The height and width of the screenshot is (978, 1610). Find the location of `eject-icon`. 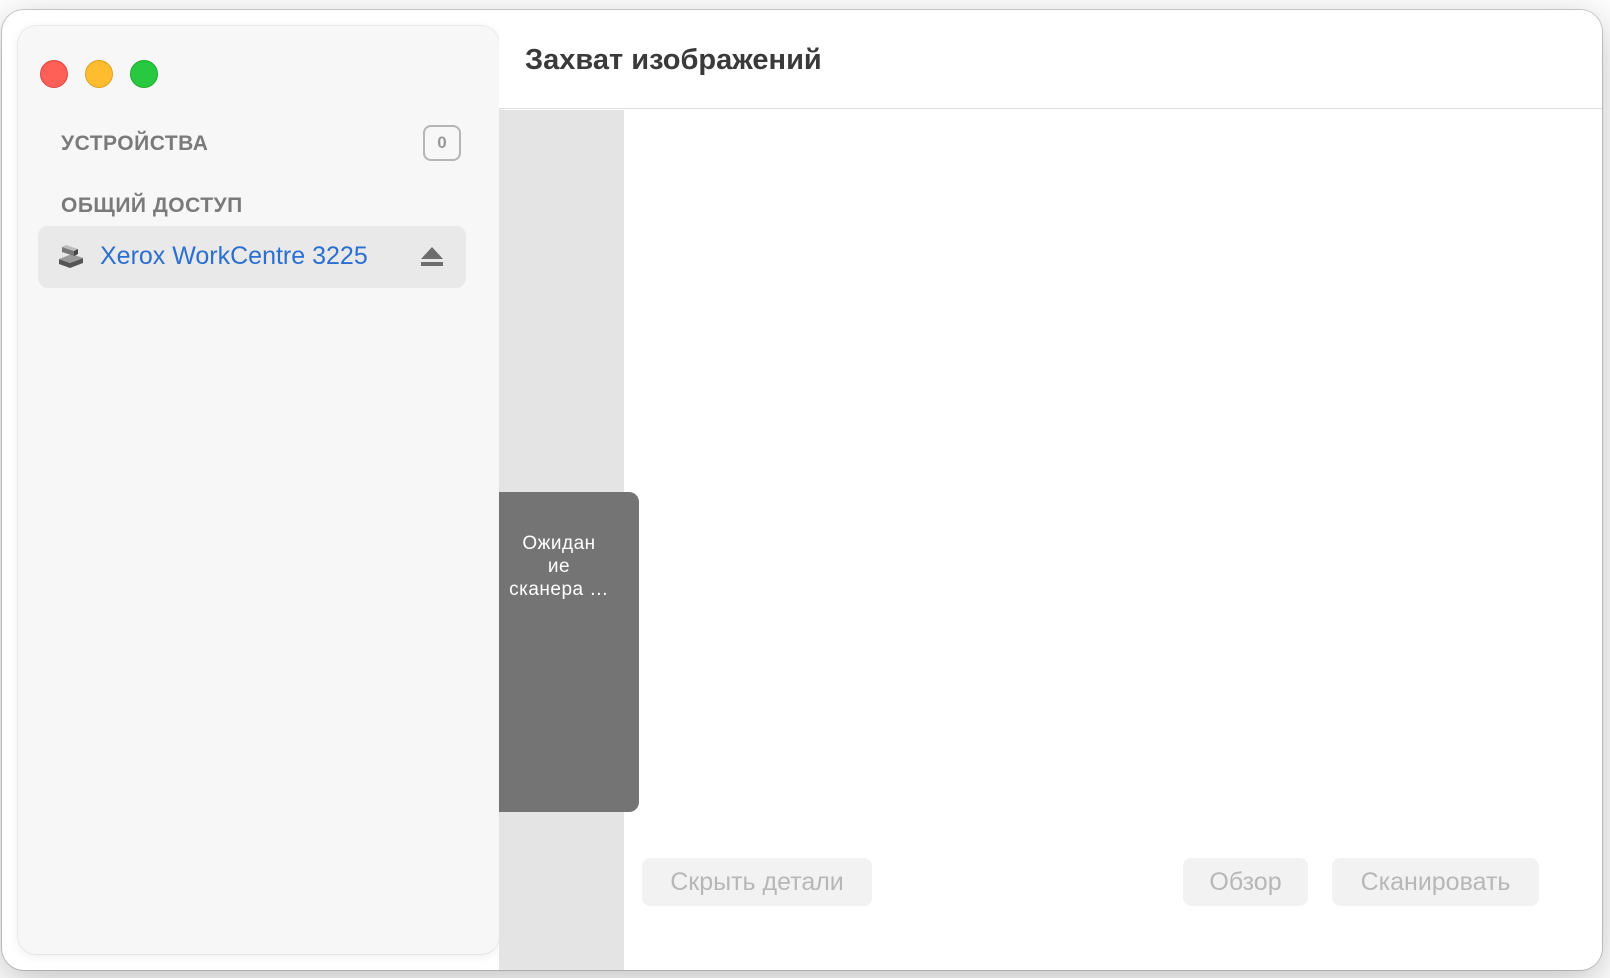

eject-icon is located at coordinates (432, 257).